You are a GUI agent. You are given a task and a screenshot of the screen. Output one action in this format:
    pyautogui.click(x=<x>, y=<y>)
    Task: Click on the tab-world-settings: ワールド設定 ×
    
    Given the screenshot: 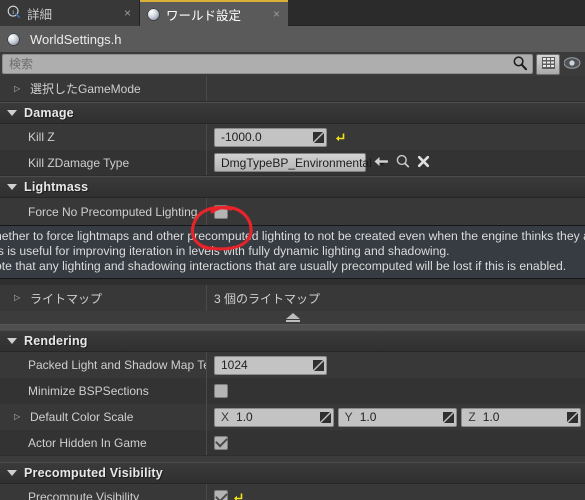 What is the action you would take?
    pyautogui.click(x=214, y=13)
    